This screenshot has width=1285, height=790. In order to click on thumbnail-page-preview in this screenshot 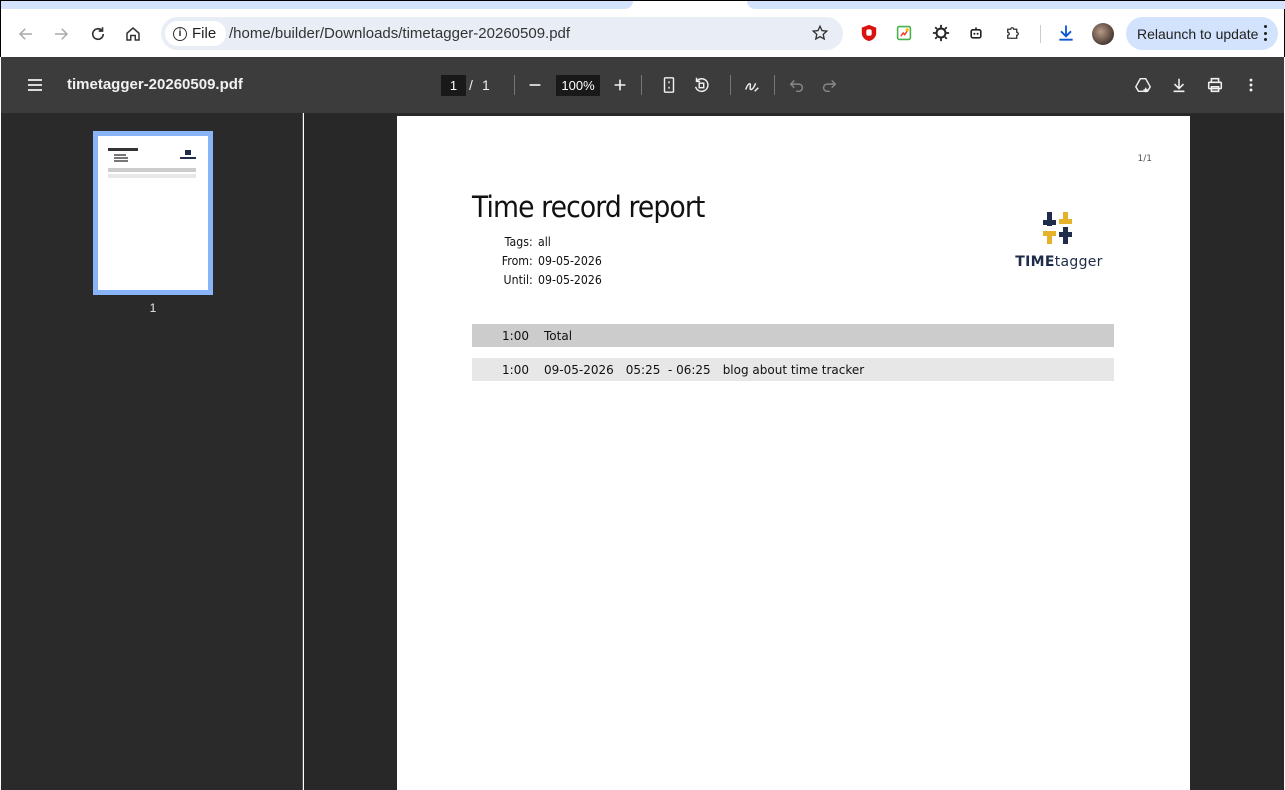, I will do `click(153, 213)`.